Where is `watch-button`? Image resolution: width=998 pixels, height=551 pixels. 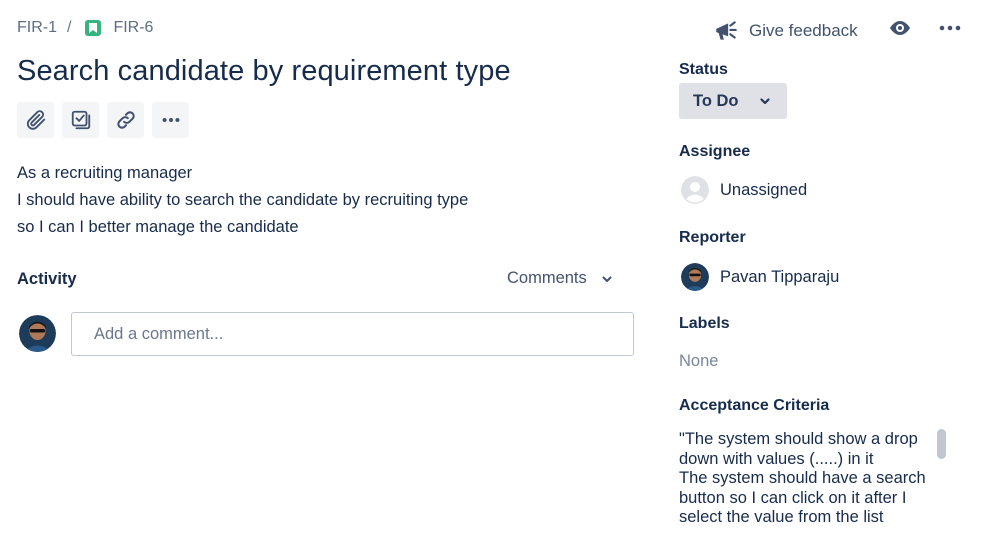 watch-button is located at coordinates (900, 30).